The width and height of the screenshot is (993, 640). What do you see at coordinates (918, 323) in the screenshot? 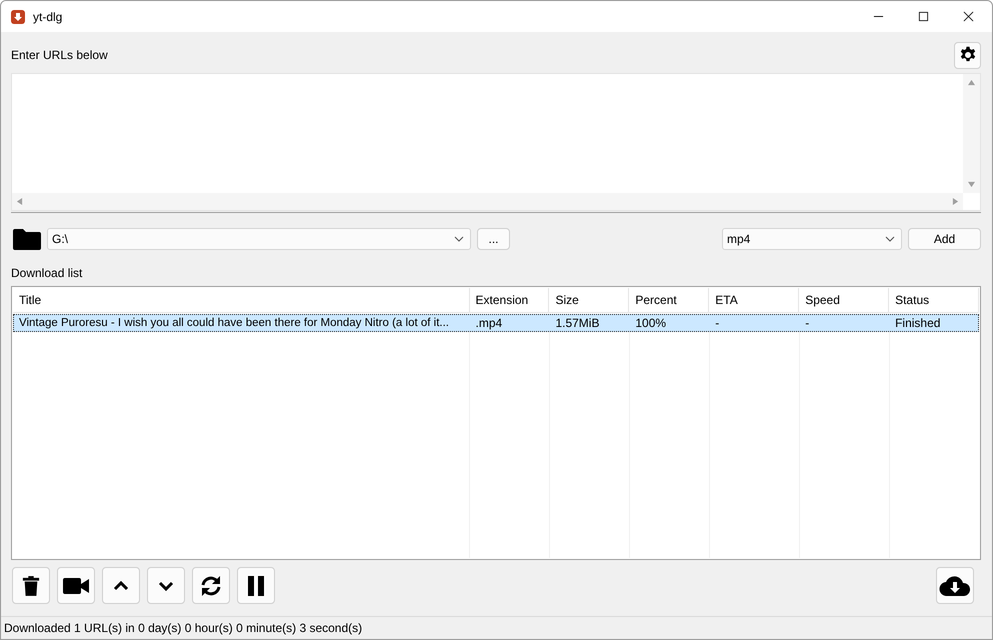
I see `table-cell-text: Finished` at bounding box center [918, 323].